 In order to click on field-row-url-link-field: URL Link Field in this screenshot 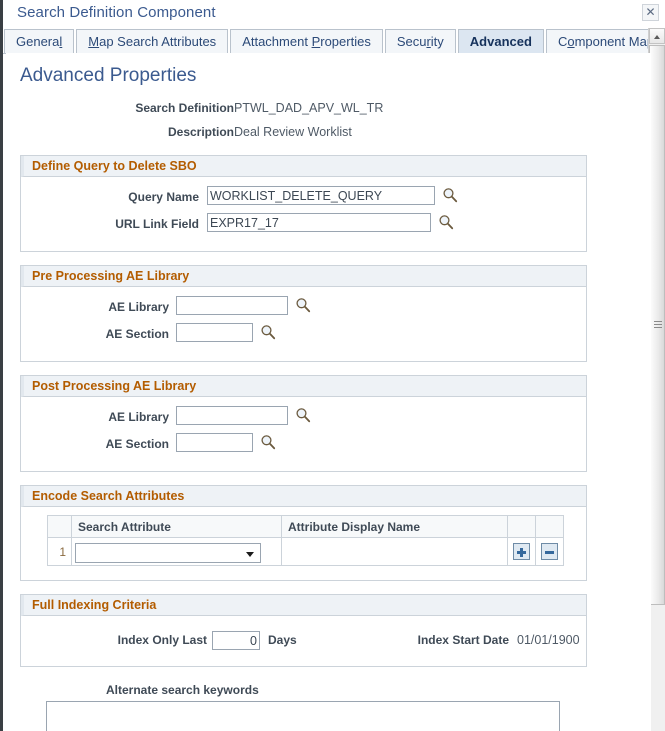, I will do `click(303, 226)`.